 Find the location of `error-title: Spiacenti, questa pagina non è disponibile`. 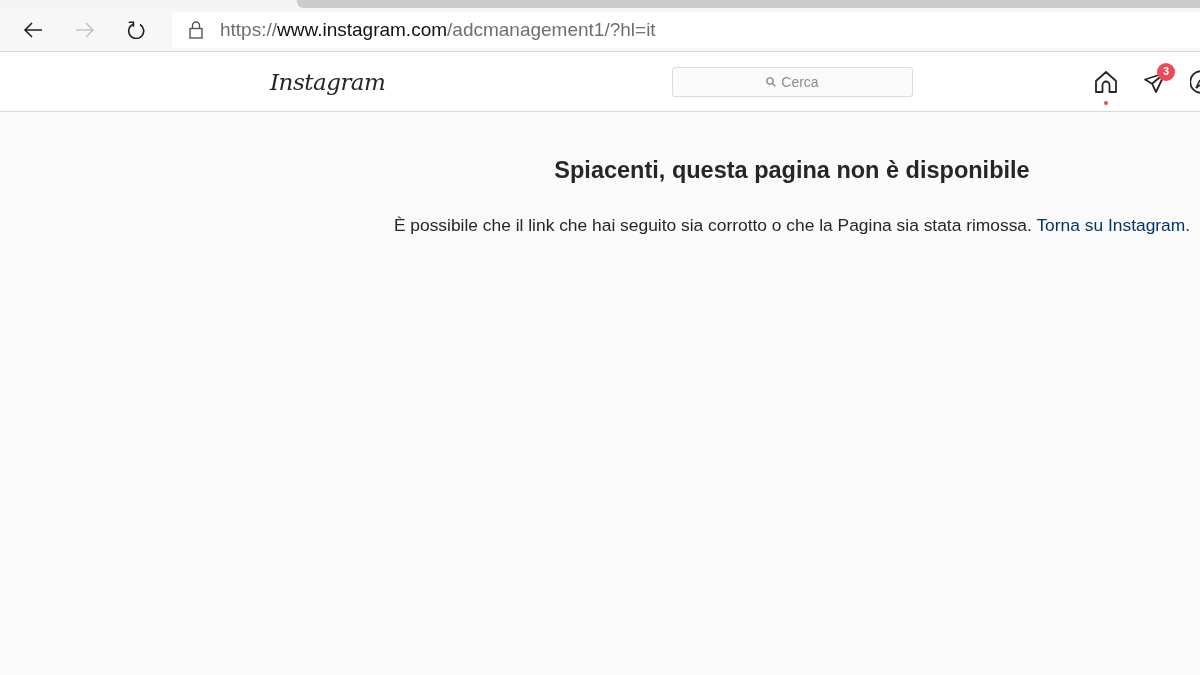

error-title: Spiacenti, questa pagina non è disponibile is located at coordinates (792, 170).